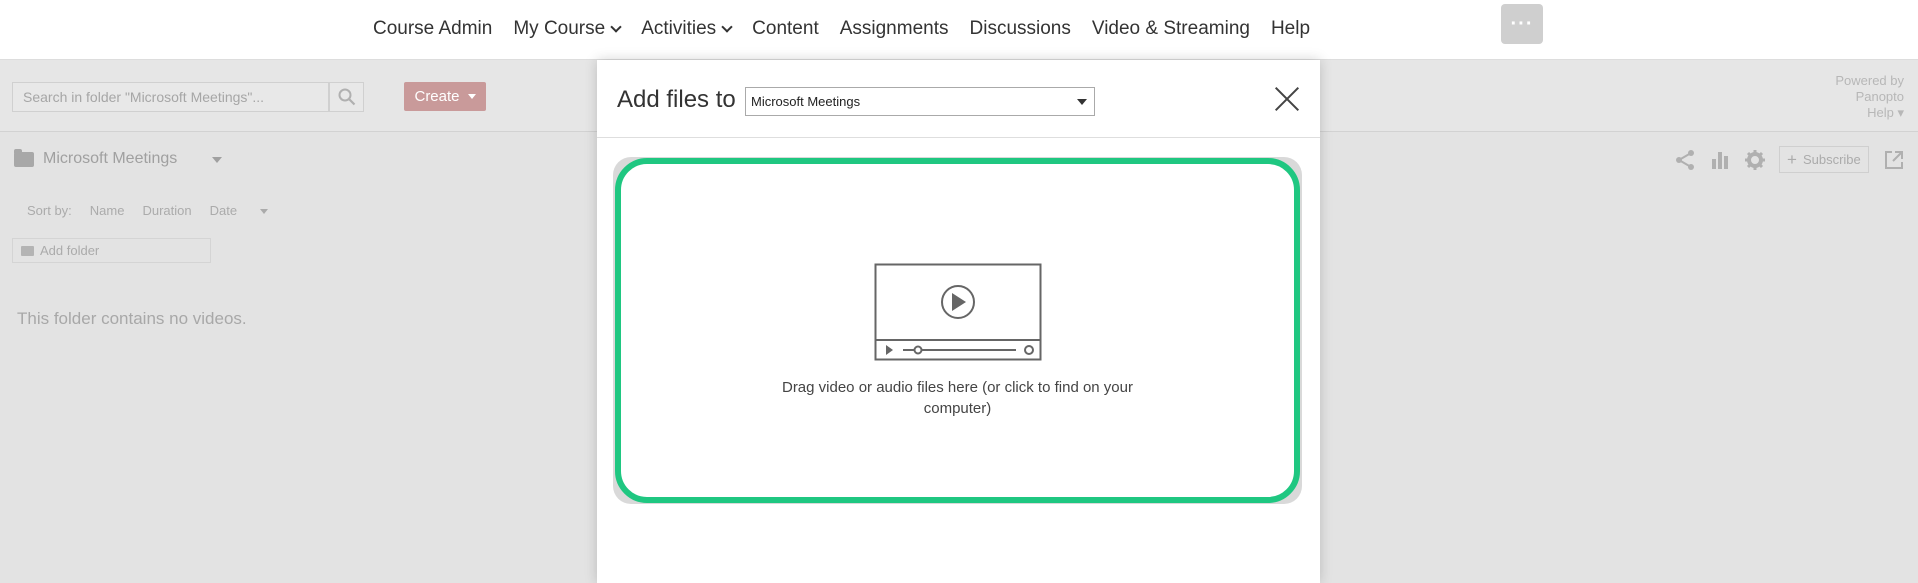 This screenshot has height=583, width=1918. I want to click on add-folder-button: Add folder, so click(111, 250).